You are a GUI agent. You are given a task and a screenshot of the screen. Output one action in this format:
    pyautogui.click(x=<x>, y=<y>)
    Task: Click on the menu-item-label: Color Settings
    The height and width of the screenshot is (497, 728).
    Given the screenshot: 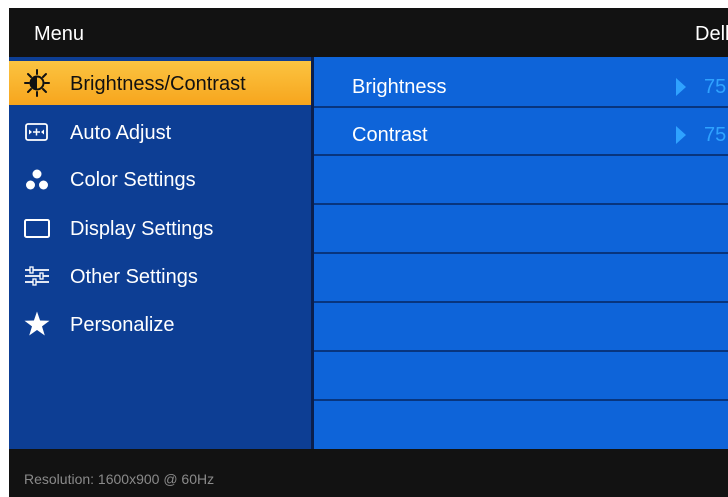 What is the action you would take?
    pyautogui.click(x=133, y=180)
    